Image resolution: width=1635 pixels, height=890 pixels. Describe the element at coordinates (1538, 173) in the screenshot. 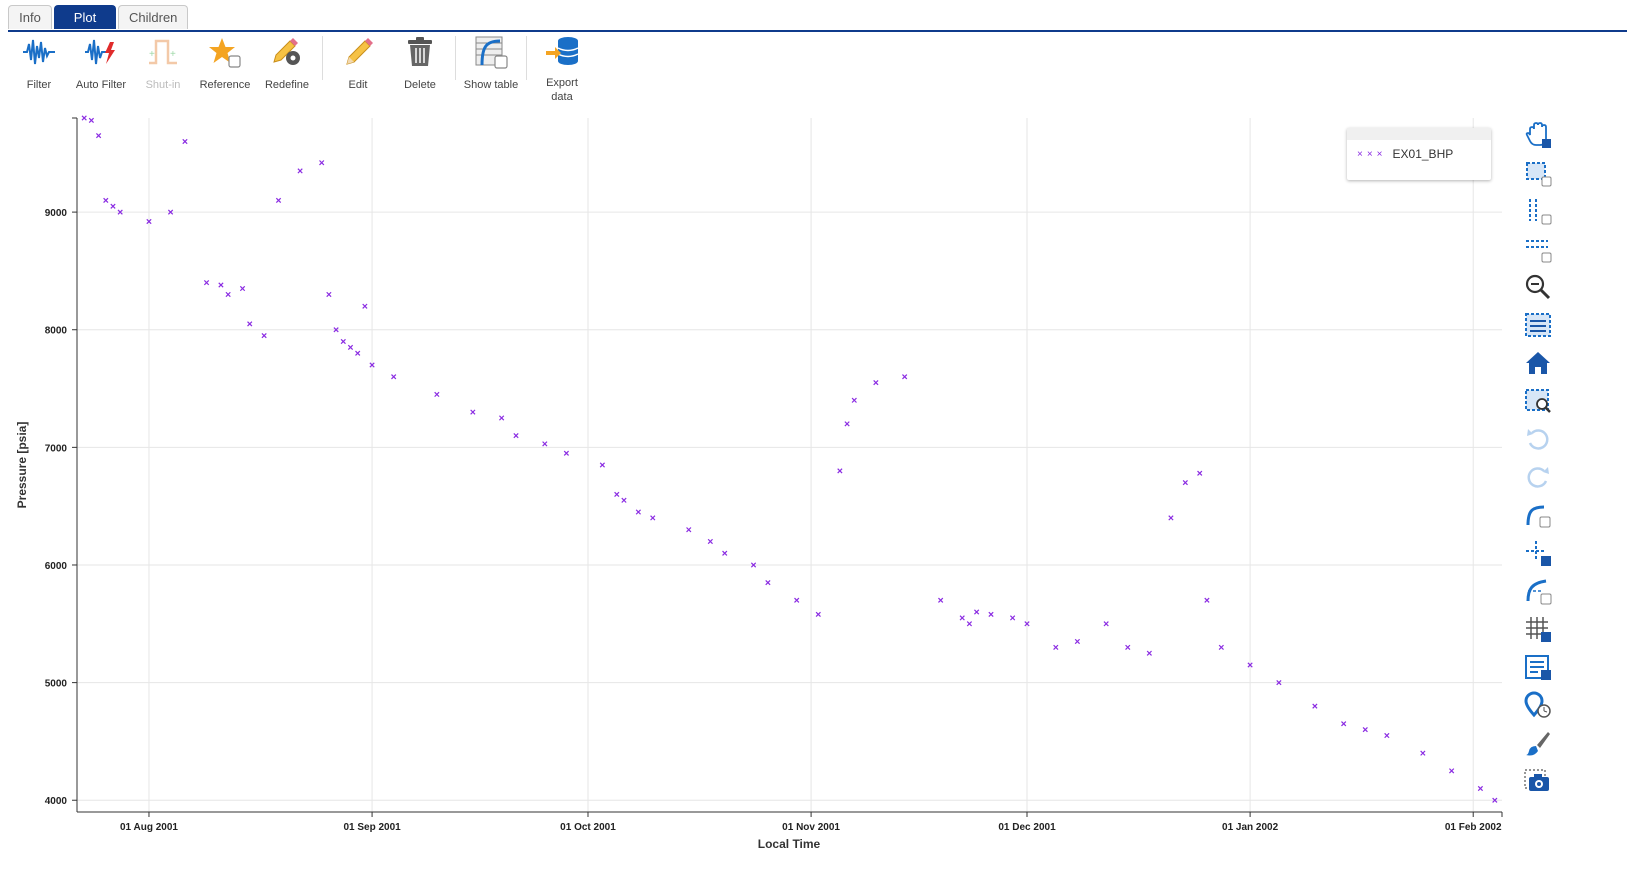

I see `box-zoom-icon` at that location.